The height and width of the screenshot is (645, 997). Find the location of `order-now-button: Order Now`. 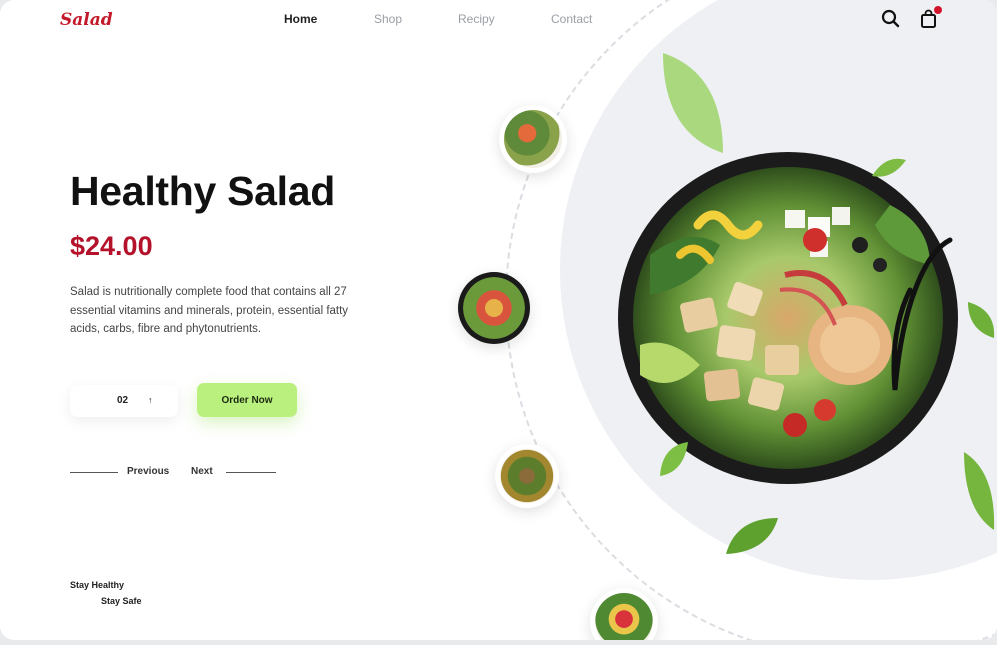

order-now-button: Order Now is located at coordinates (247, 400).